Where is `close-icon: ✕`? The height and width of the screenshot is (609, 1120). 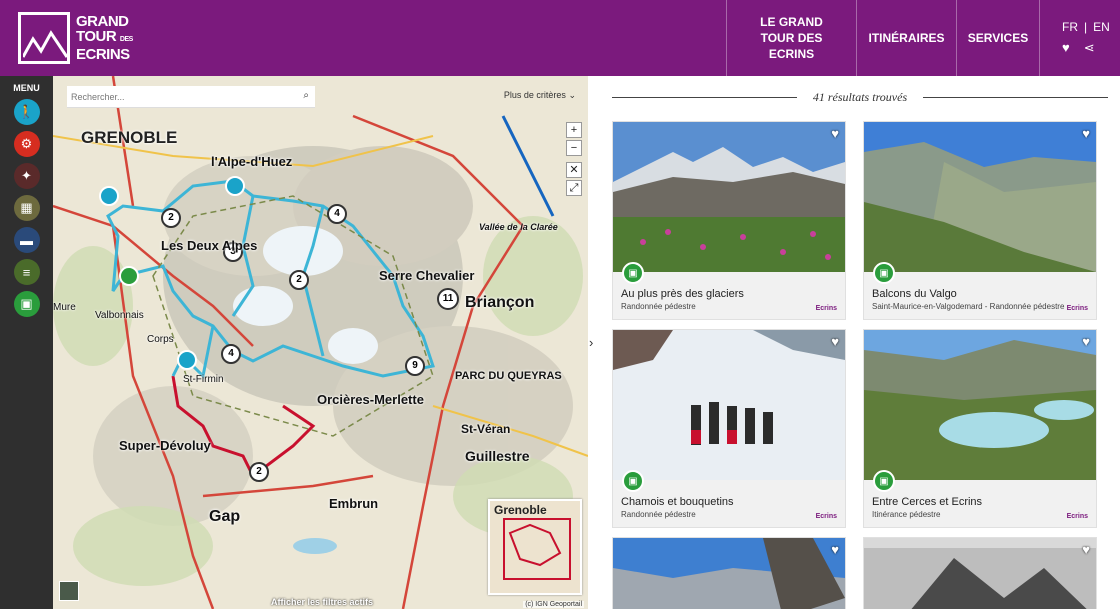 close-icon: ✕ is located at coordinates (574, 170).